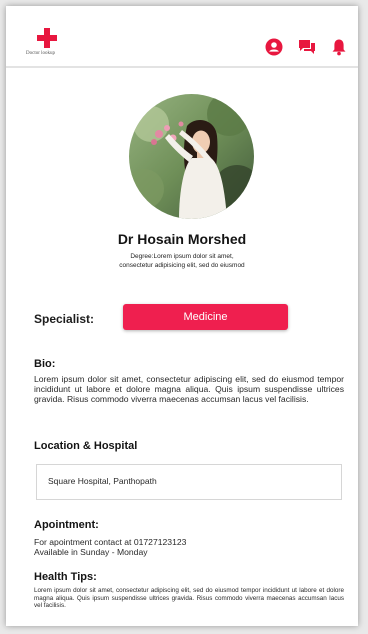  Describe the element at coordinates (110, 542) in the screenshot. I see `appointment-contact: For apointment contact at 01727123123` at that location.